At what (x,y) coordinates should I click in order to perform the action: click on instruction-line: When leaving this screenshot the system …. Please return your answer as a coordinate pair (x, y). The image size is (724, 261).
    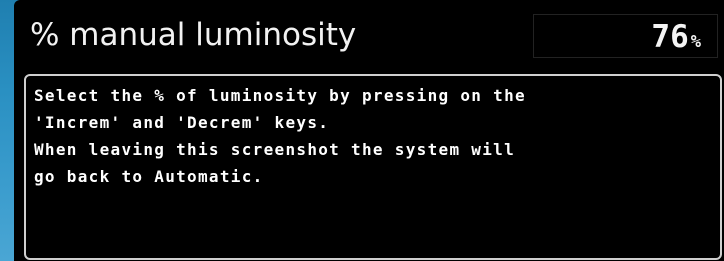
    Looking at the image, I should click on (275, 149).